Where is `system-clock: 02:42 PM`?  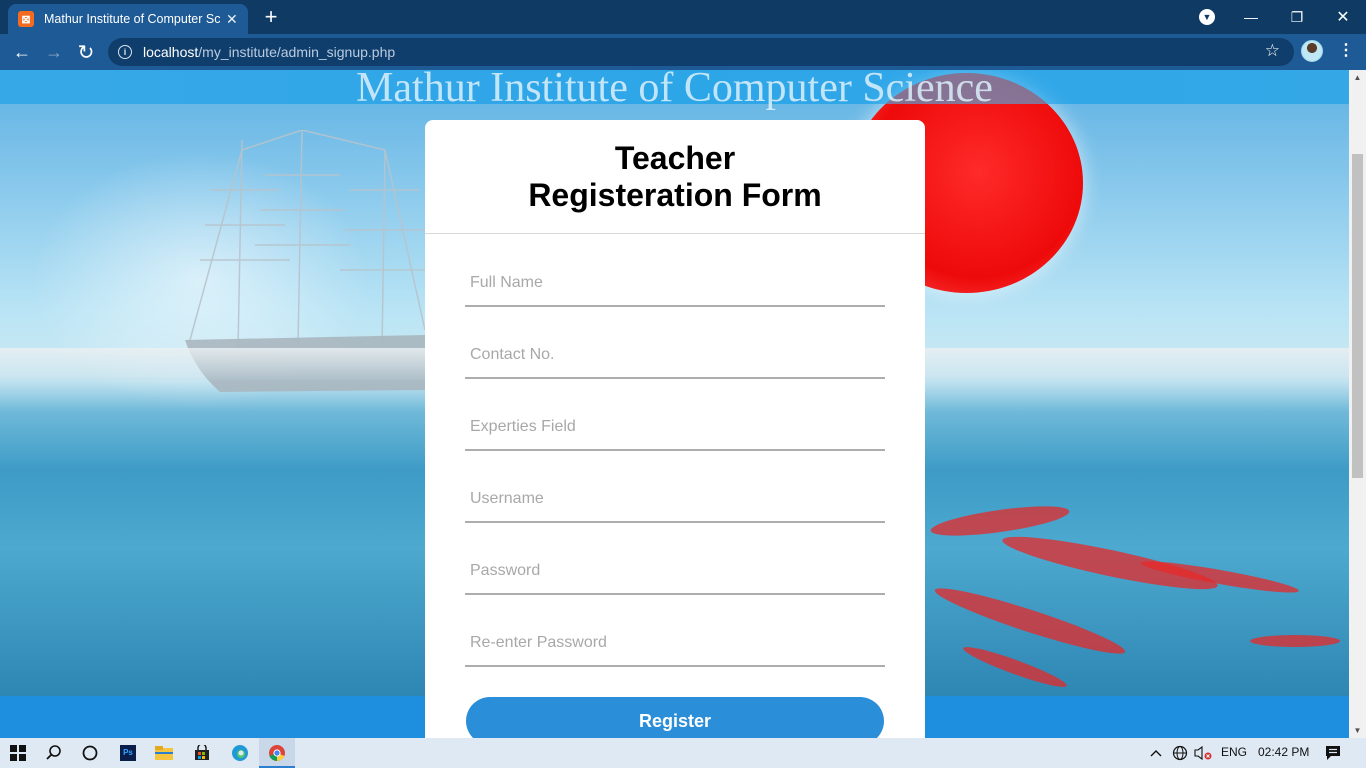 system-clock: 02:42 PM is located at coordinates (1283, 752).